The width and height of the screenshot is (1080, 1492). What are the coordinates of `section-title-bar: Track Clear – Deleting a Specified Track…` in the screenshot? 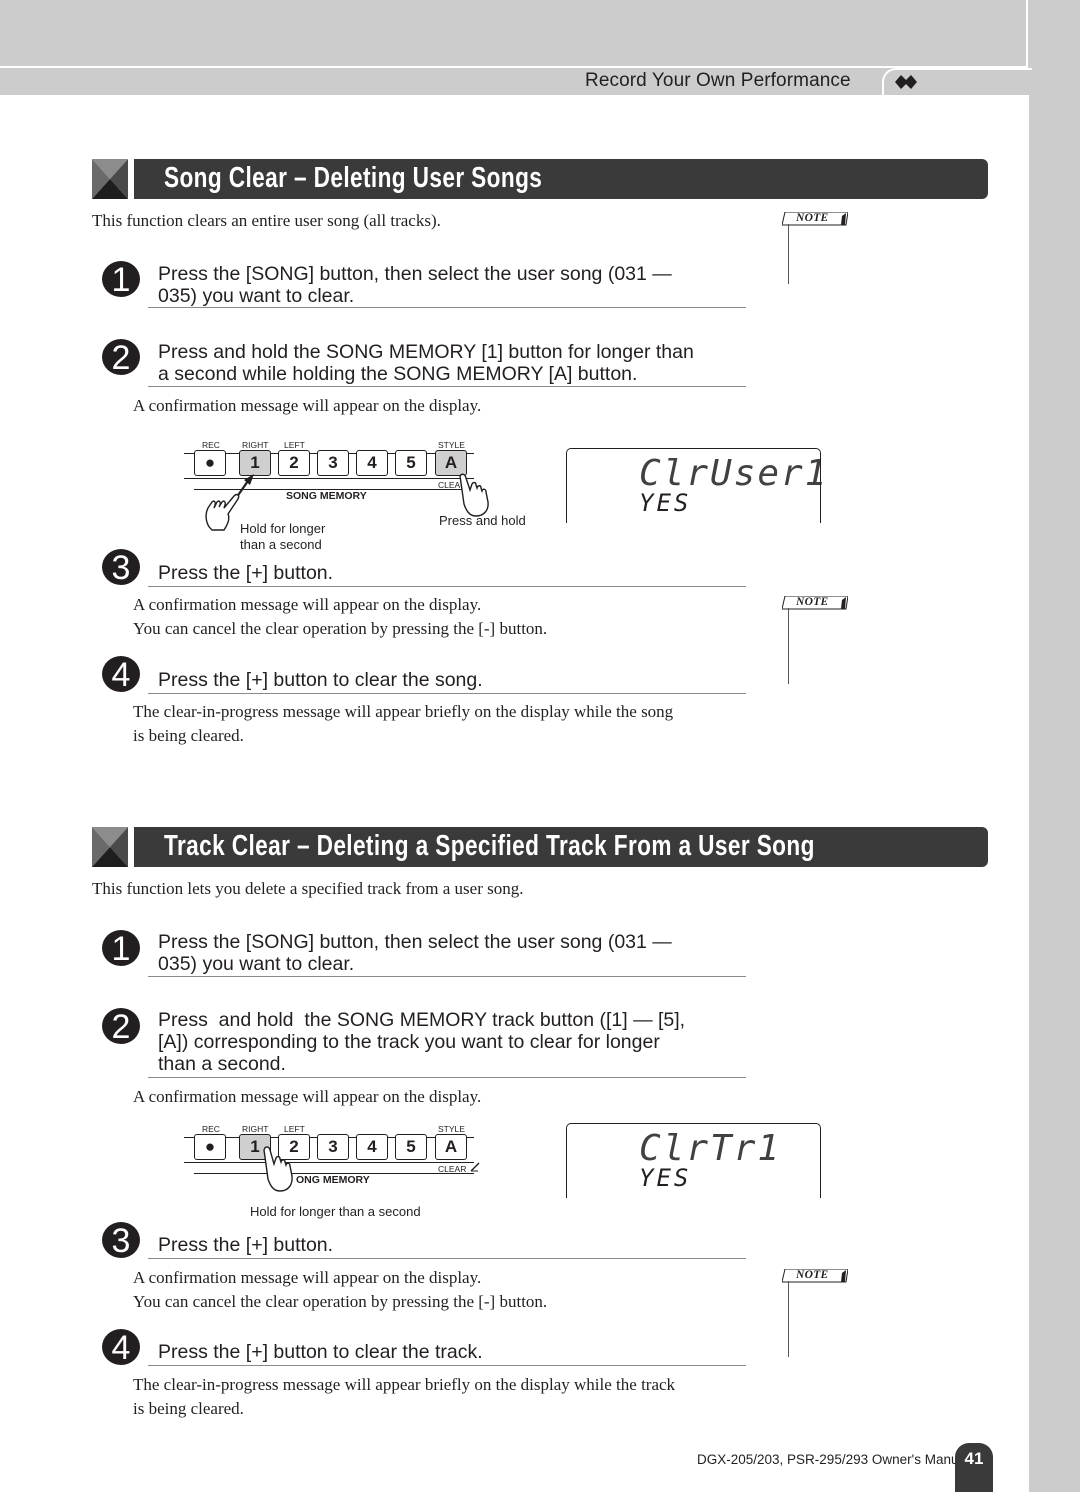 It's located at (561, 847).